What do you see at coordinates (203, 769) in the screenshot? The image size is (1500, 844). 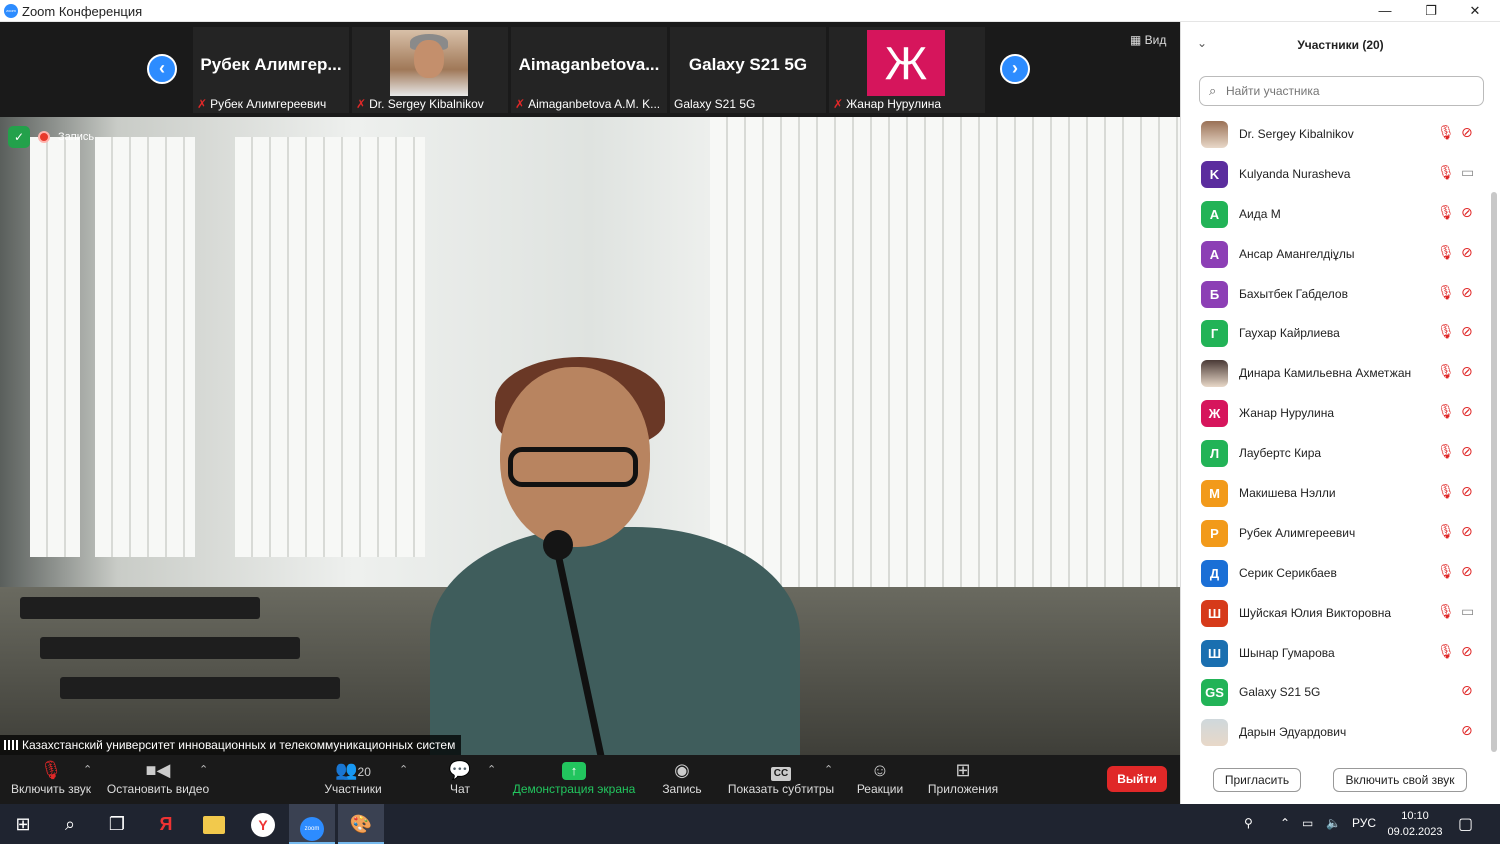 I see `video-options-chevron-icon: ⌃` at bounding box center [203, 769].